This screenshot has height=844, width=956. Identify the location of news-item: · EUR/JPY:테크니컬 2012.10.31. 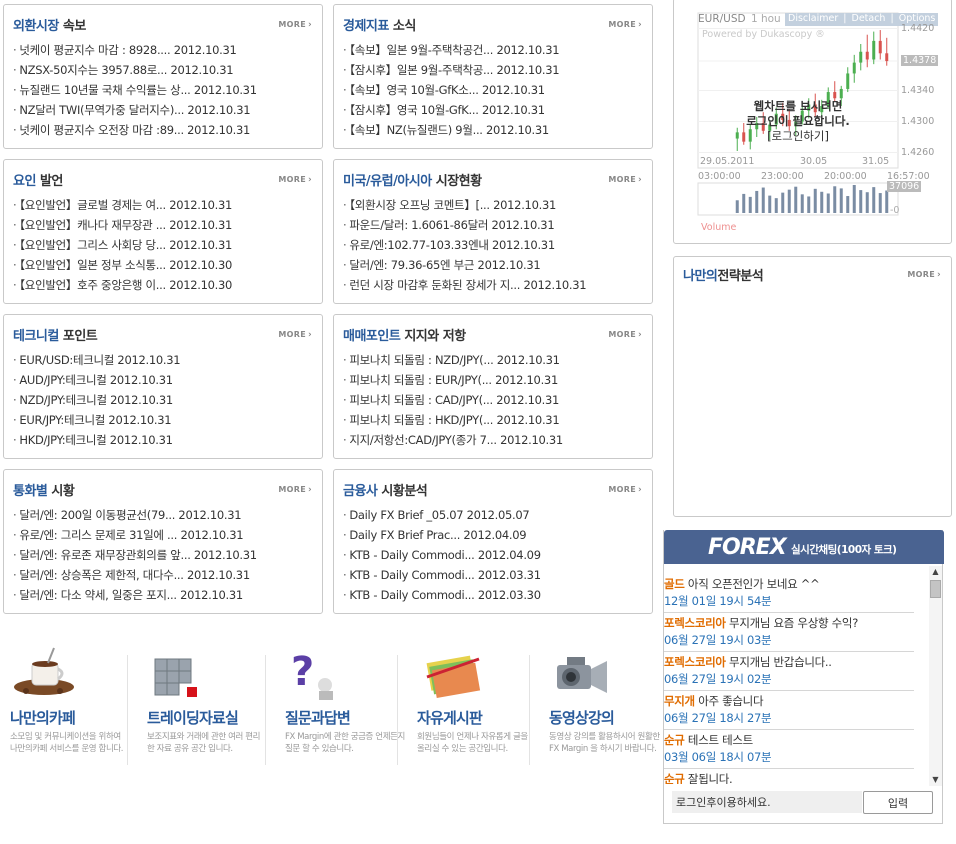
(164, 420).